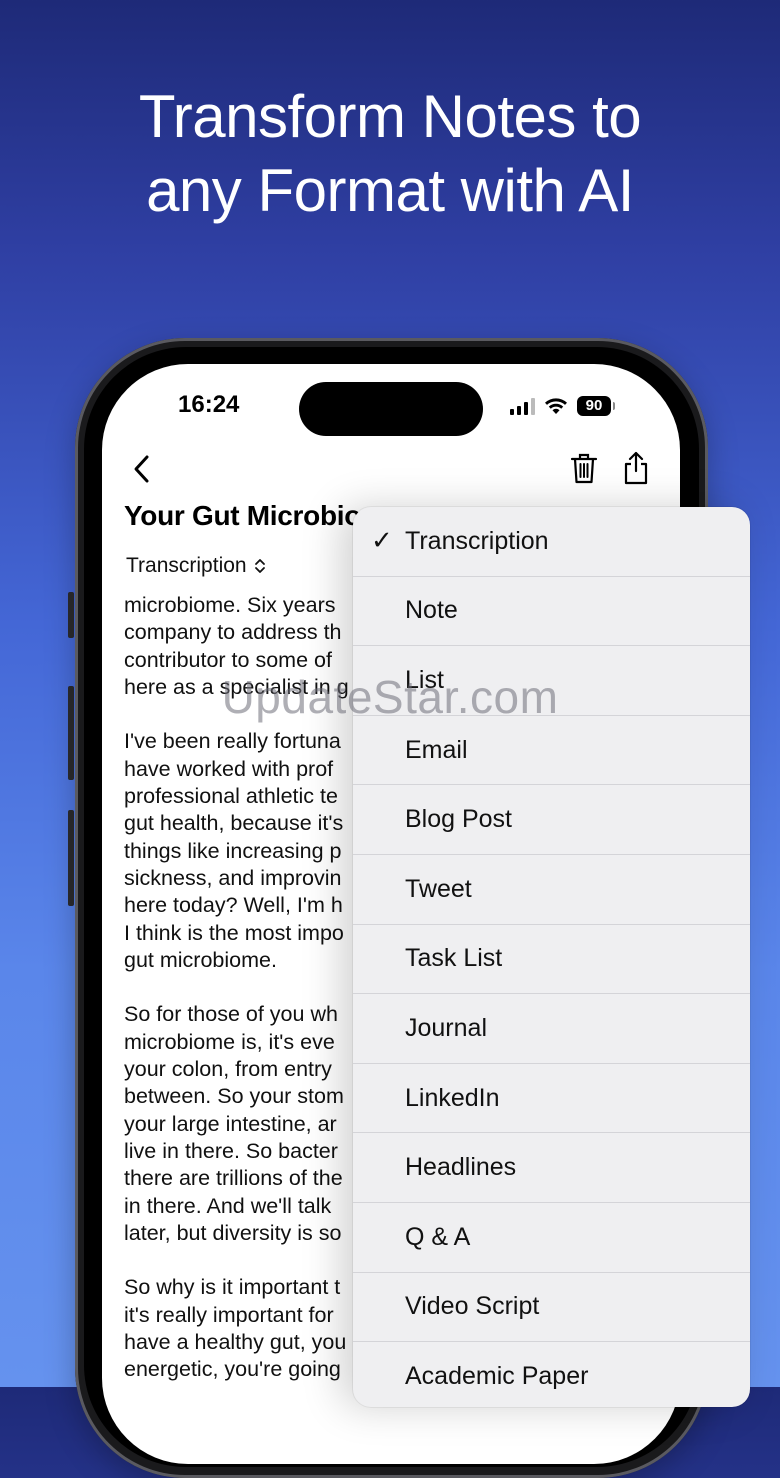  I want to click on dynamic-island, so click(391, 409).